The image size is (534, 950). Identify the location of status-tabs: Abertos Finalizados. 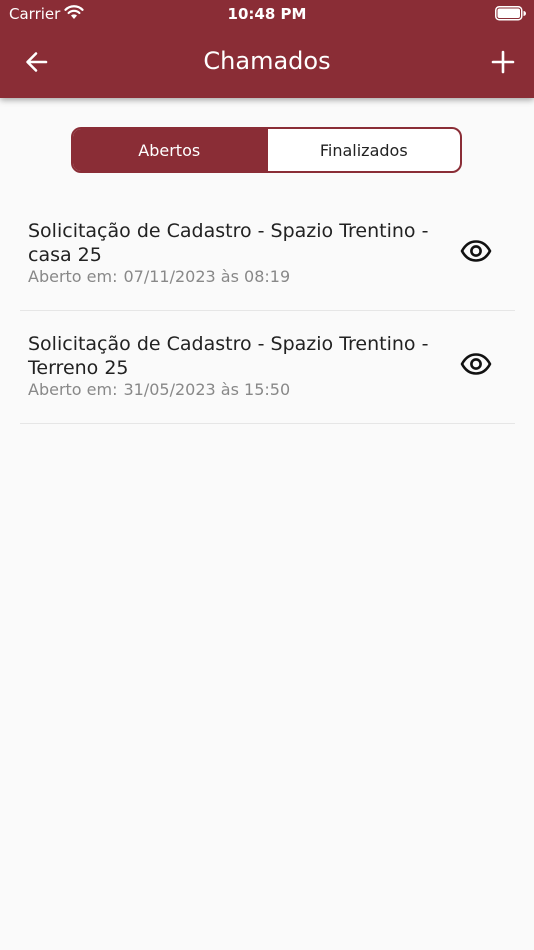
(266, 150).